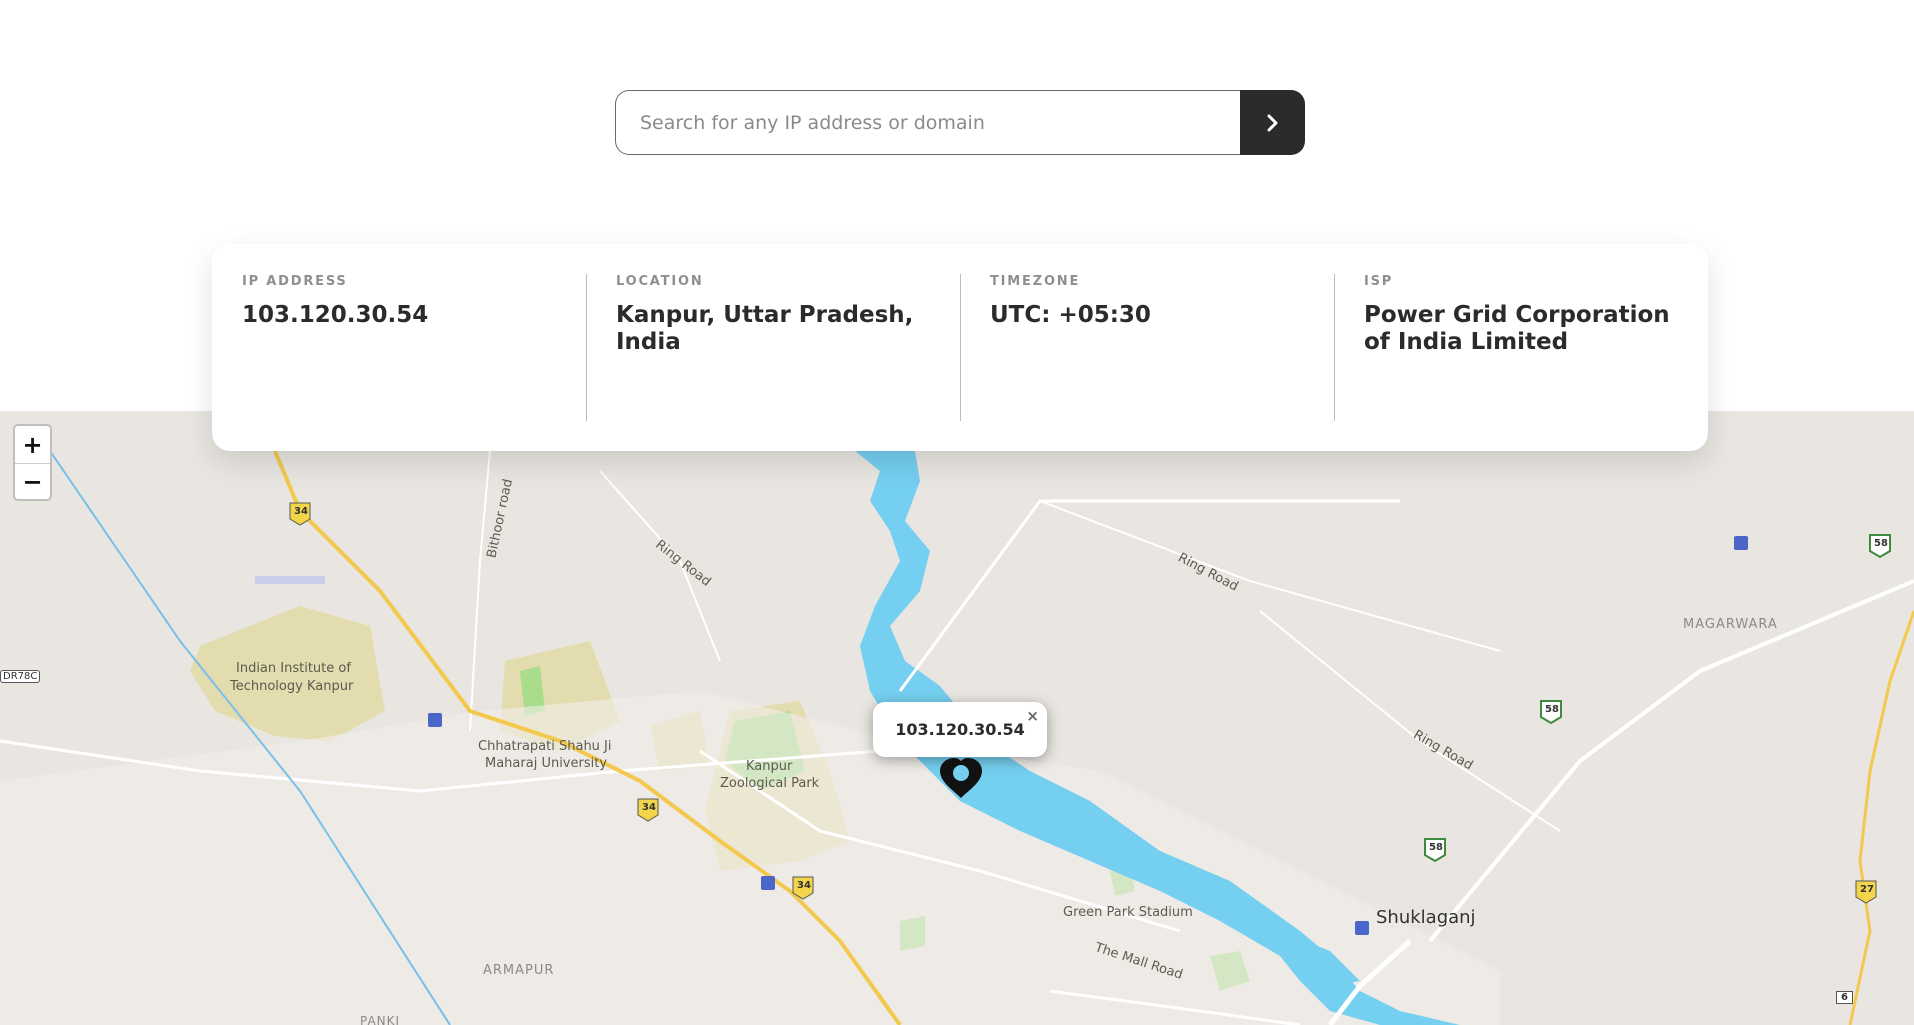 Image resolution: width=1914 pixels, height=1025 pixels. Describe the element at coordinates (519, 970) in the screenshot. I see `map-label-armapur: ARMAPUR` at that location.